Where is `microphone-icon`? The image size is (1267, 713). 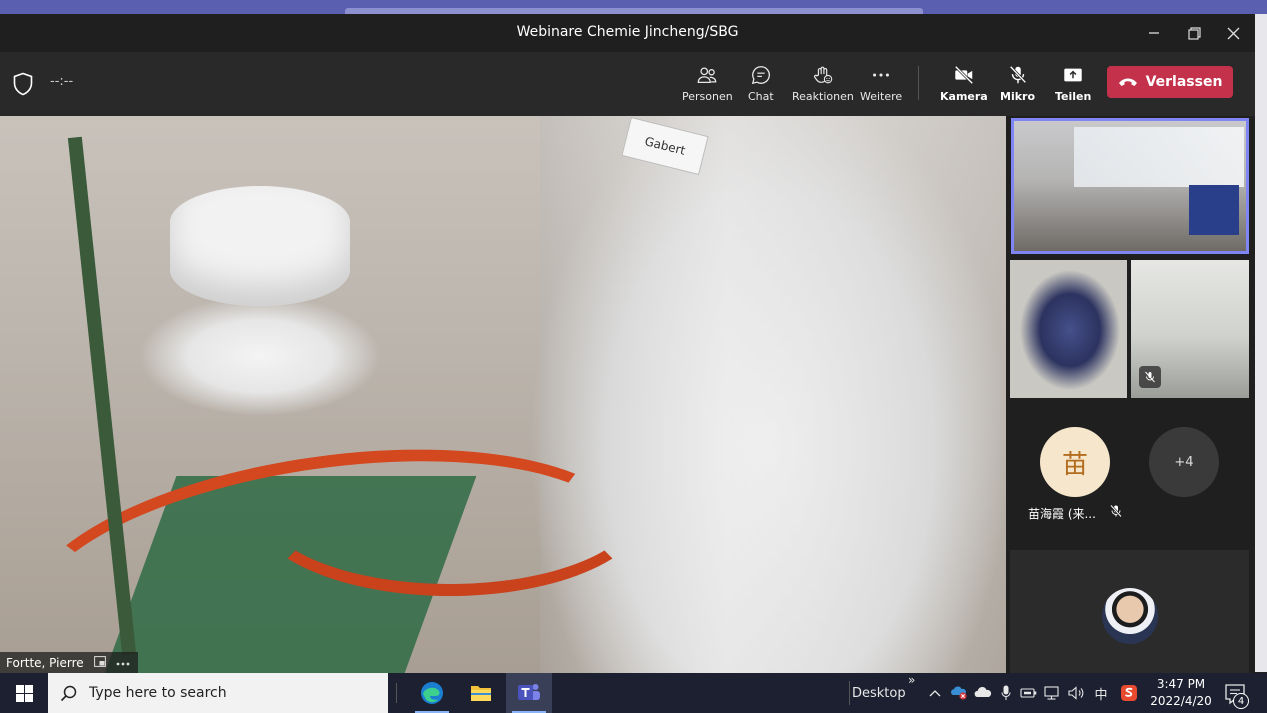 microphone-icon is located at coordinates (1006, 692).